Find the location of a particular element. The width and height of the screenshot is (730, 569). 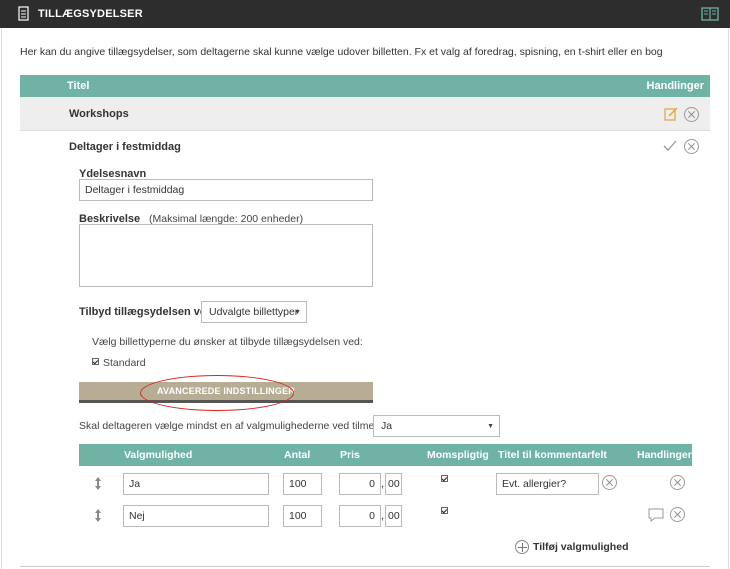

comment-title-input: Evt. allergier? is located at coordinates (547, 484).